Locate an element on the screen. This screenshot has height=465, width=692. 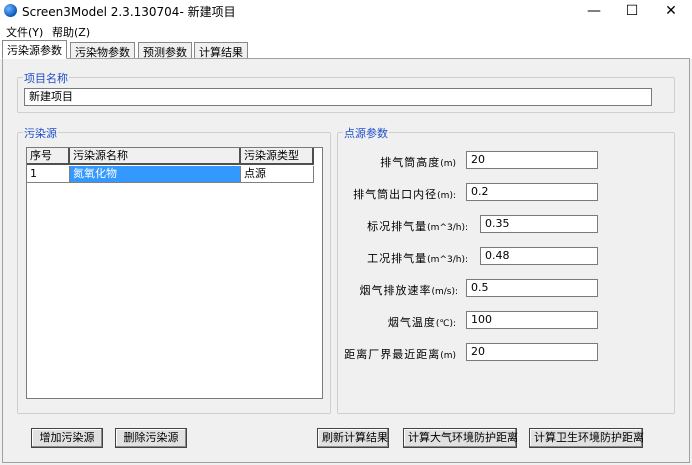
project-name-input: 新建项目 is located at coordinates (338, 97).